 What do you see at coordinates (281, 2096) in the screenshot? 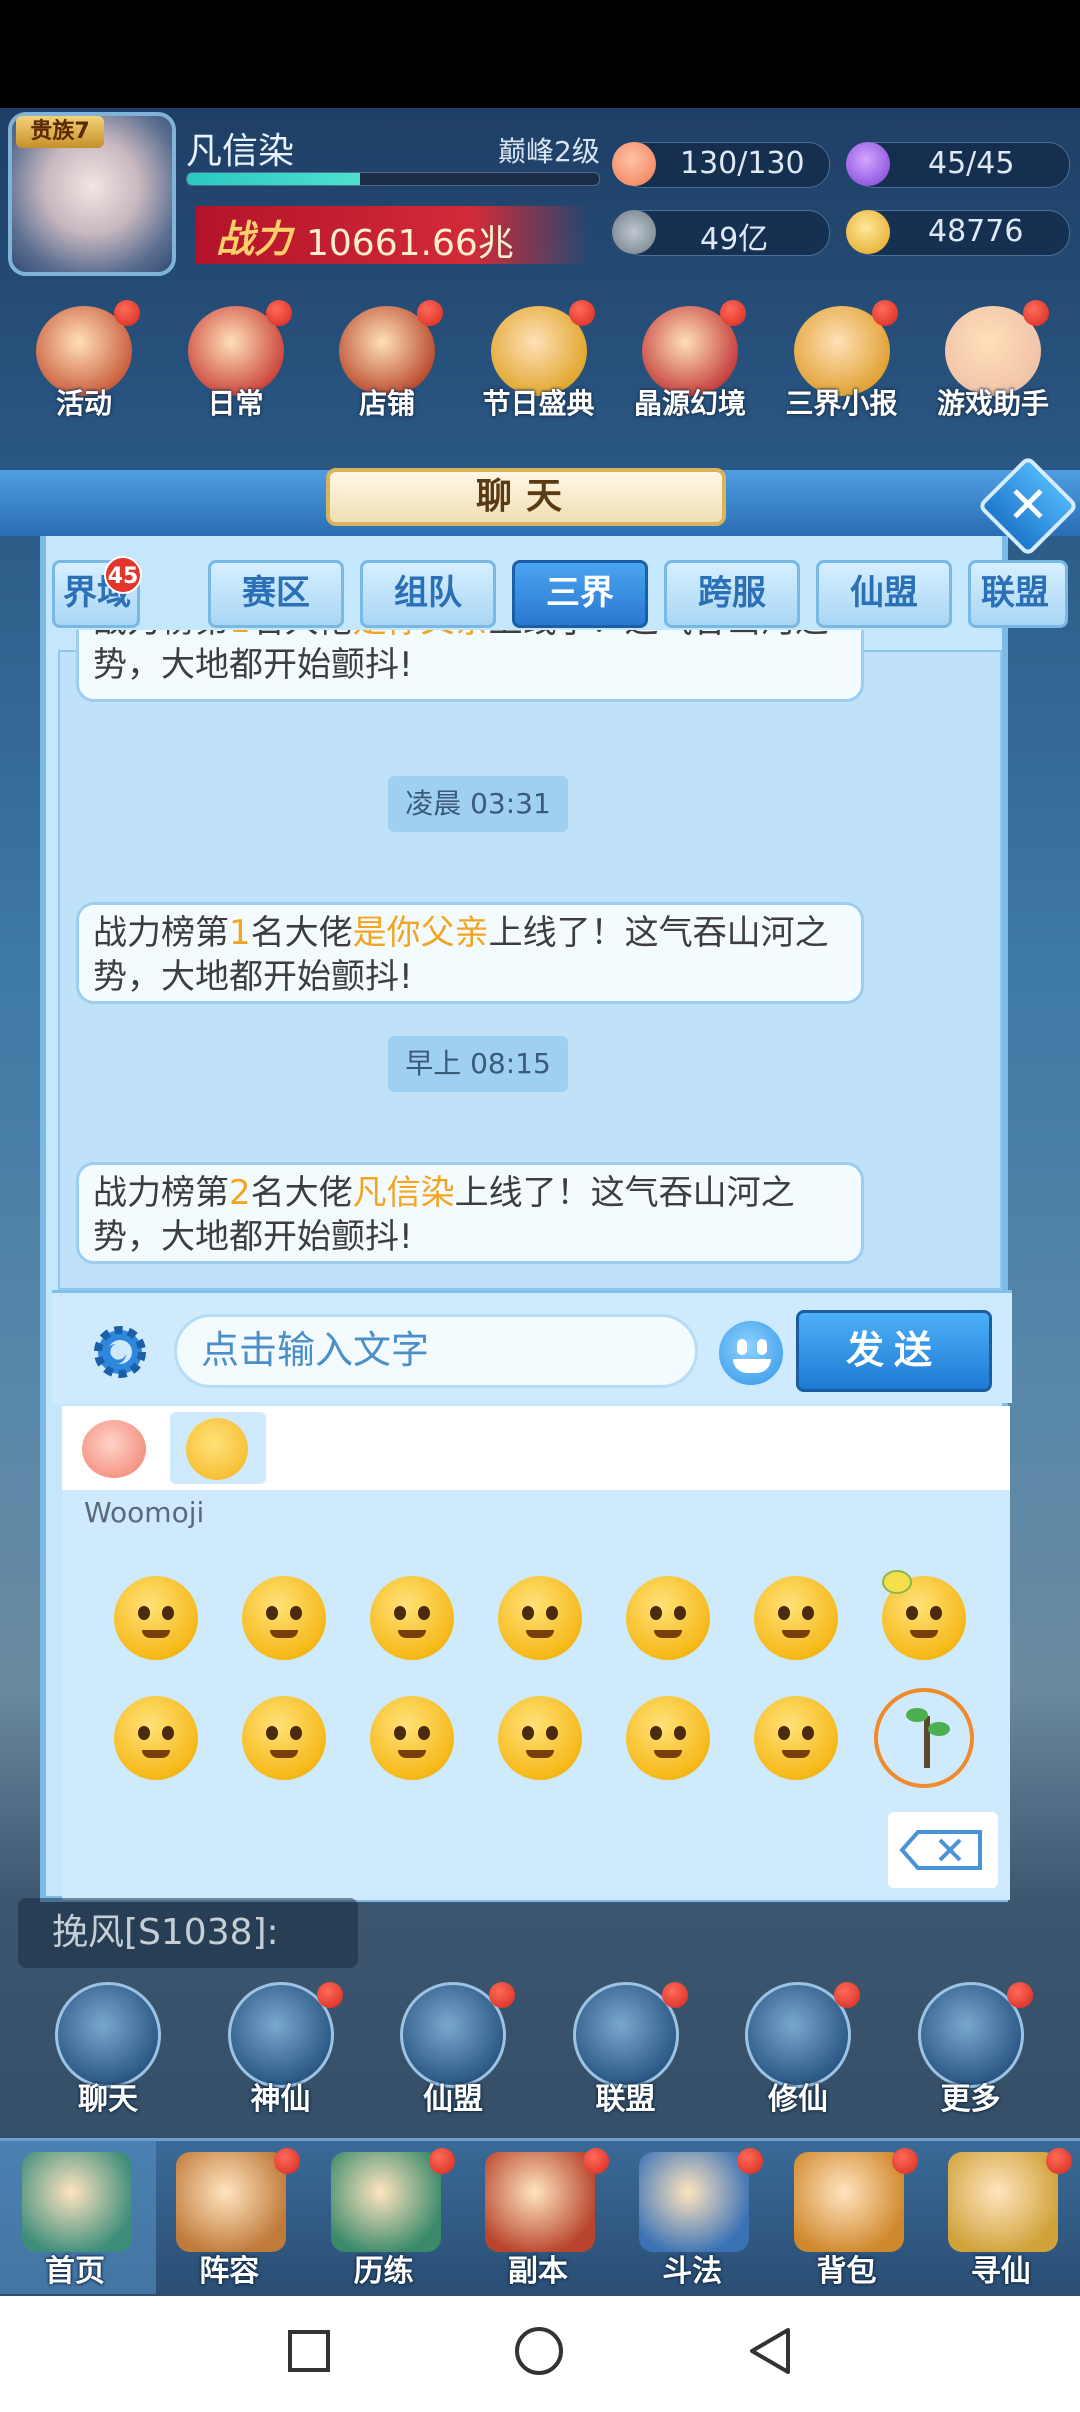
I see `feature-label: 神仙` at bounding box center [281, 2096].